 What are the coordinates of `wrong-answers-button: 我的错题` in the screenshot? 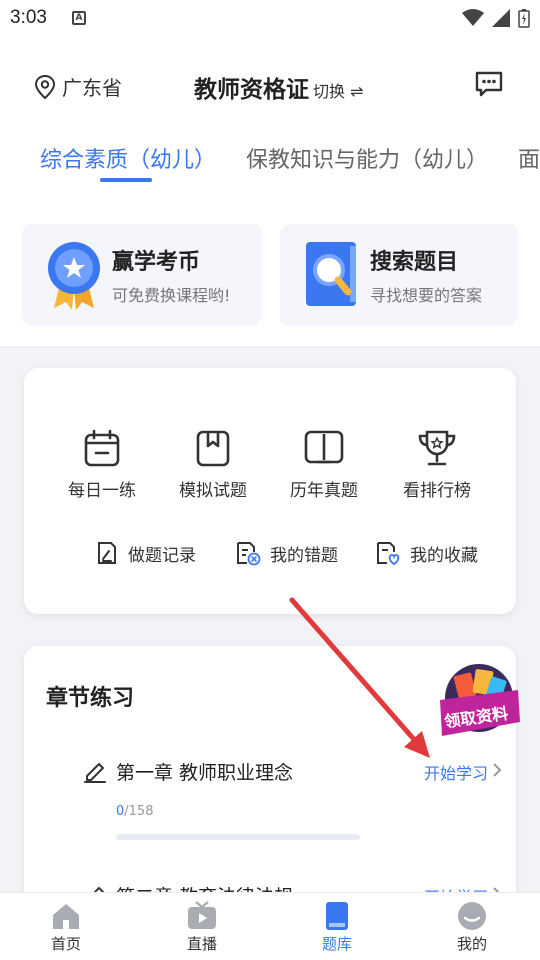 It's located at (286, 553).